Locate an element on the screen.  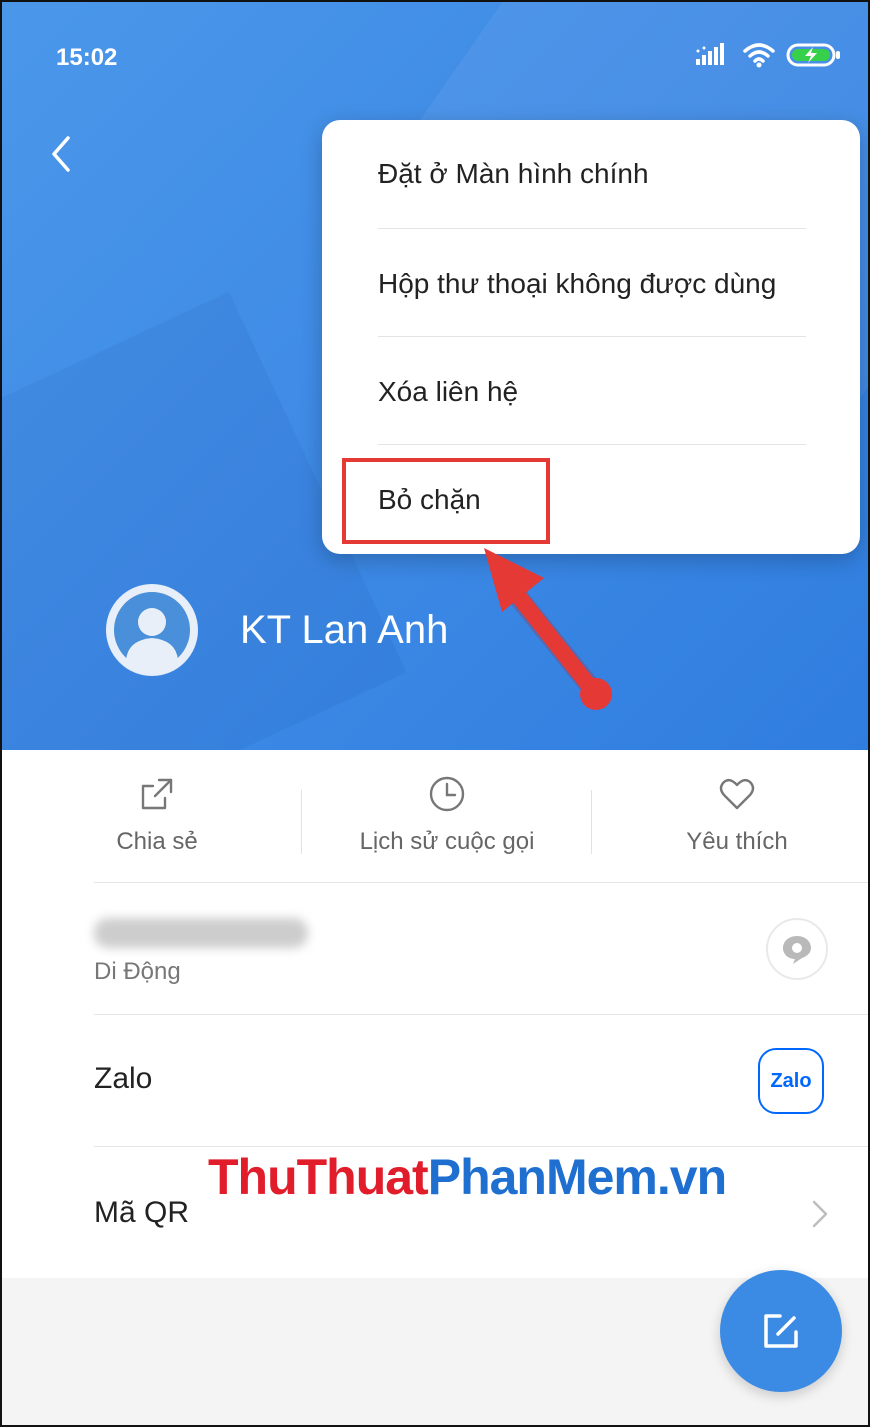
avatar is located at coordinates (152, 630).